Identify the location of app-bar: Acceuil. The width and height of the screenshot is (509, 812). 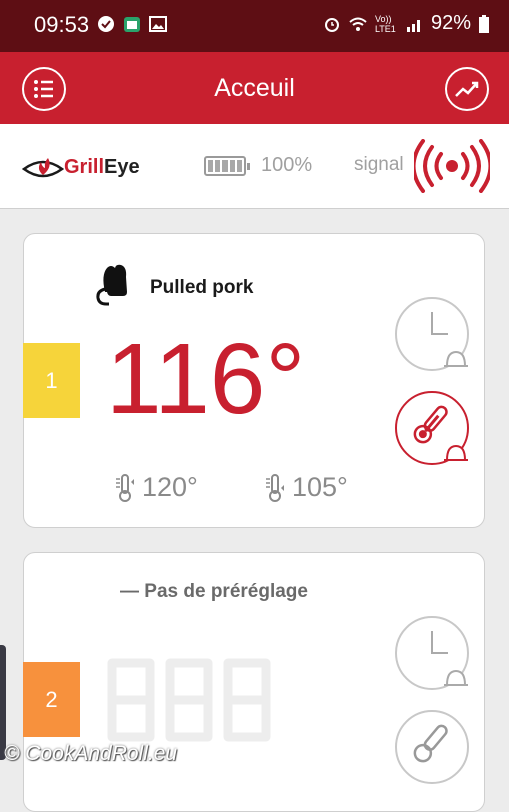
(254, 88).